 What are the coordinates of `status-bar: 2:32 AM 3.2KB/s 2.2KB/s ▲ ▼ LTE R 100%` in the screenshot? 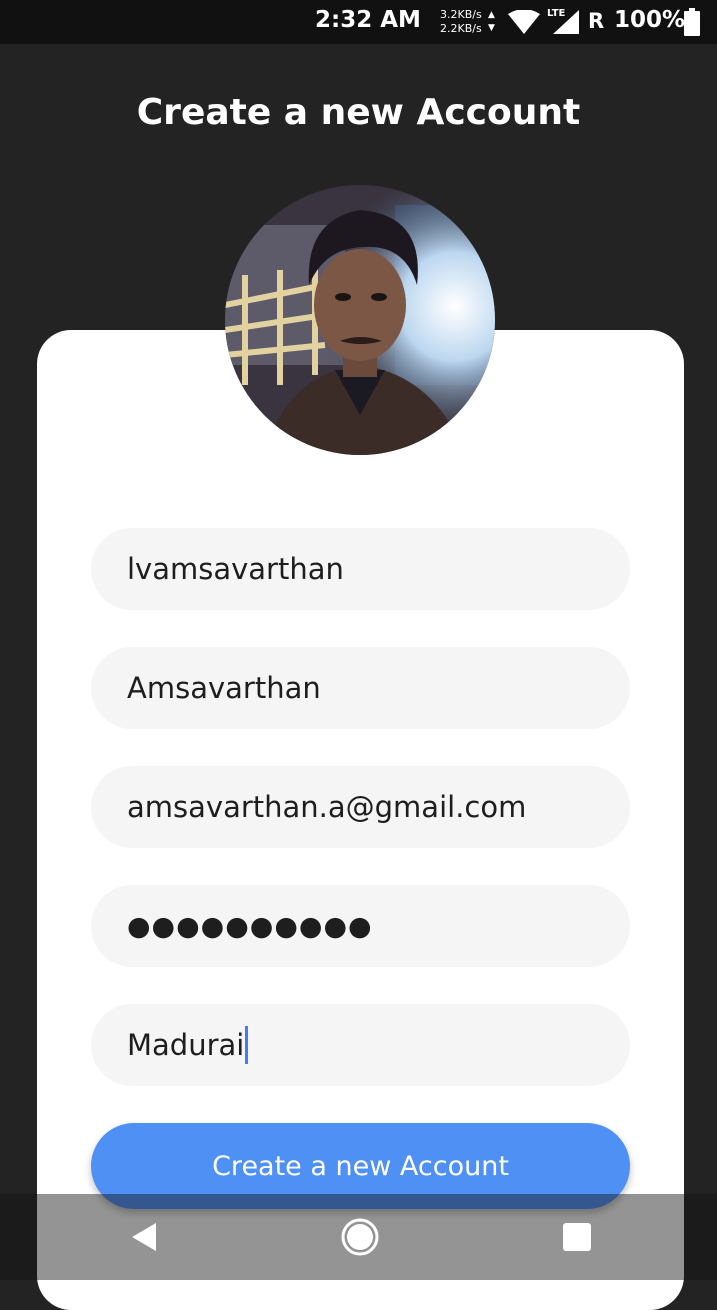 It's located at (358, 22).